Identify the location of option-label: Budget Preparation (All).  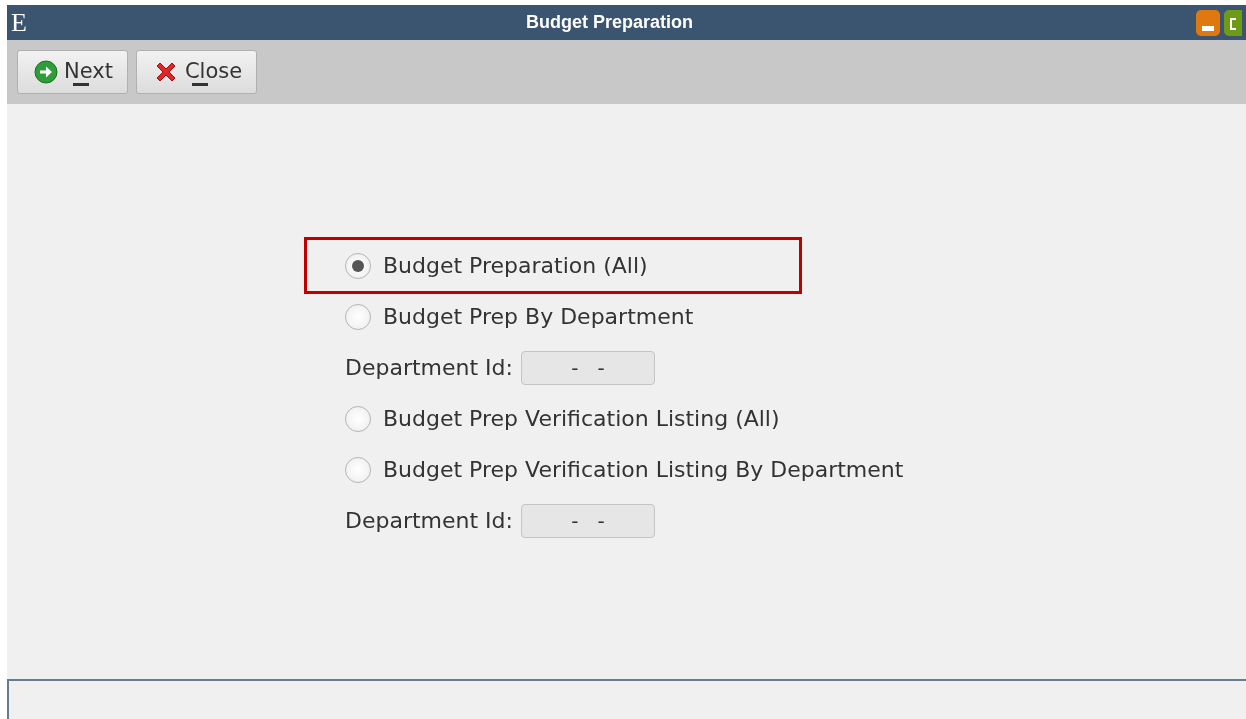
(515, 265).